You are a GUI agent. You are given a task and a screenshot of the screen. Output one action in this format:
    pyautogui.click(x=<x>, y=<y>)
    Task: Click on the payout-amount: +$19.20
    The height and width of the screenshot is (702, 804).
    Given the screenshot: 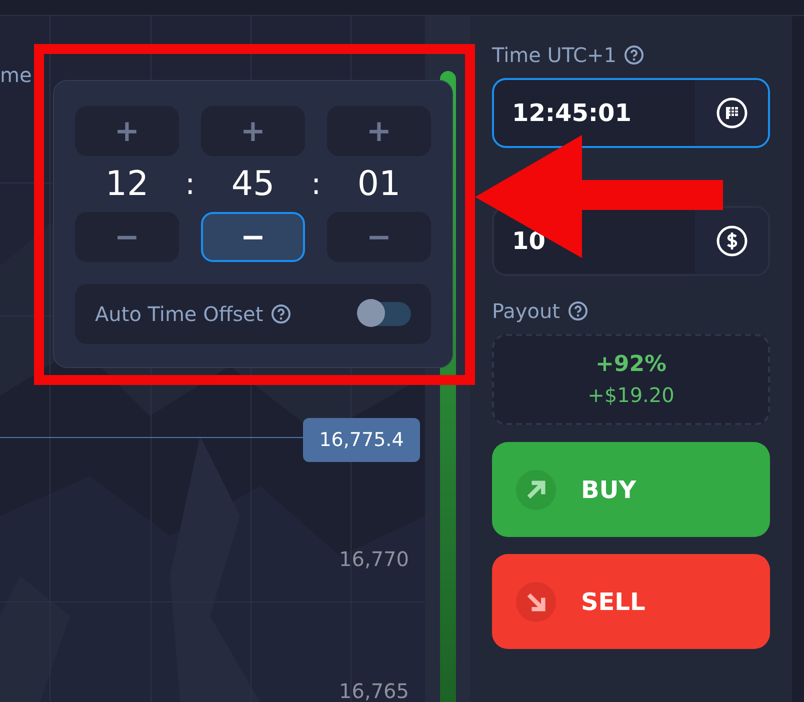 What is the action you would take?
    pyautogui.click(x=631, y=395)
    